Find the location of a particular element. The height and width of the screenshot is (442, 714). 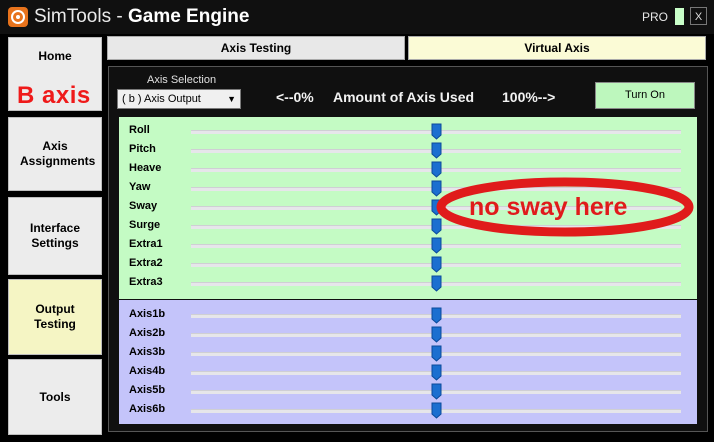

title-bar: SimTools - Game Engine PRO X is located at coordinates (357, 17).